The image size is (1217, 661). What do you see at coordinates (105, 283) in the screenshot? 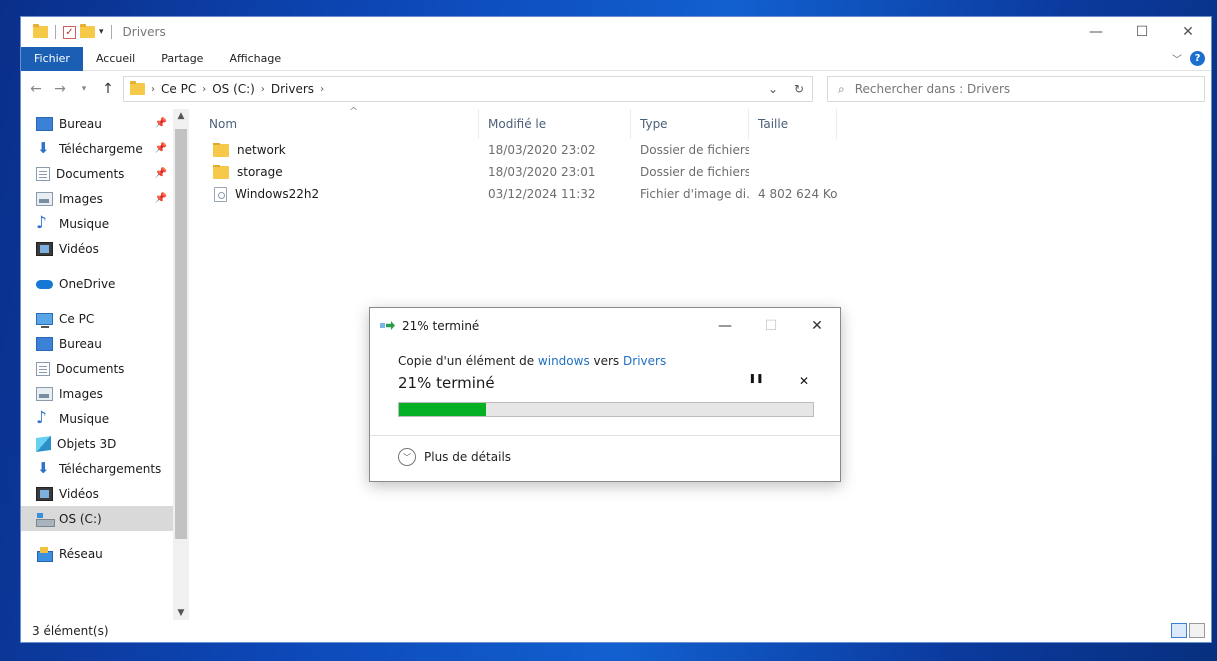
I see `sidebar-item-onedrive: OneDrive` at bounding box center [105, 283].